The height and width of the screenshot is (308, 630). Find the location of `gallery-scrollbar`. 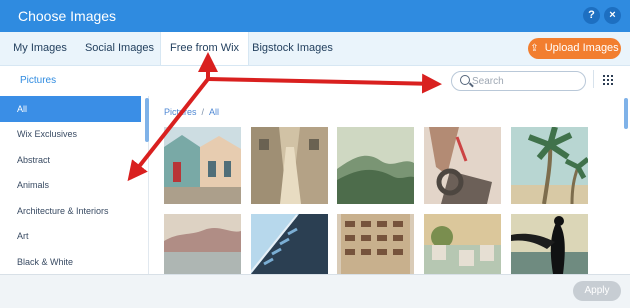

gallery-scrollbar is located at coordinates (626, 113).